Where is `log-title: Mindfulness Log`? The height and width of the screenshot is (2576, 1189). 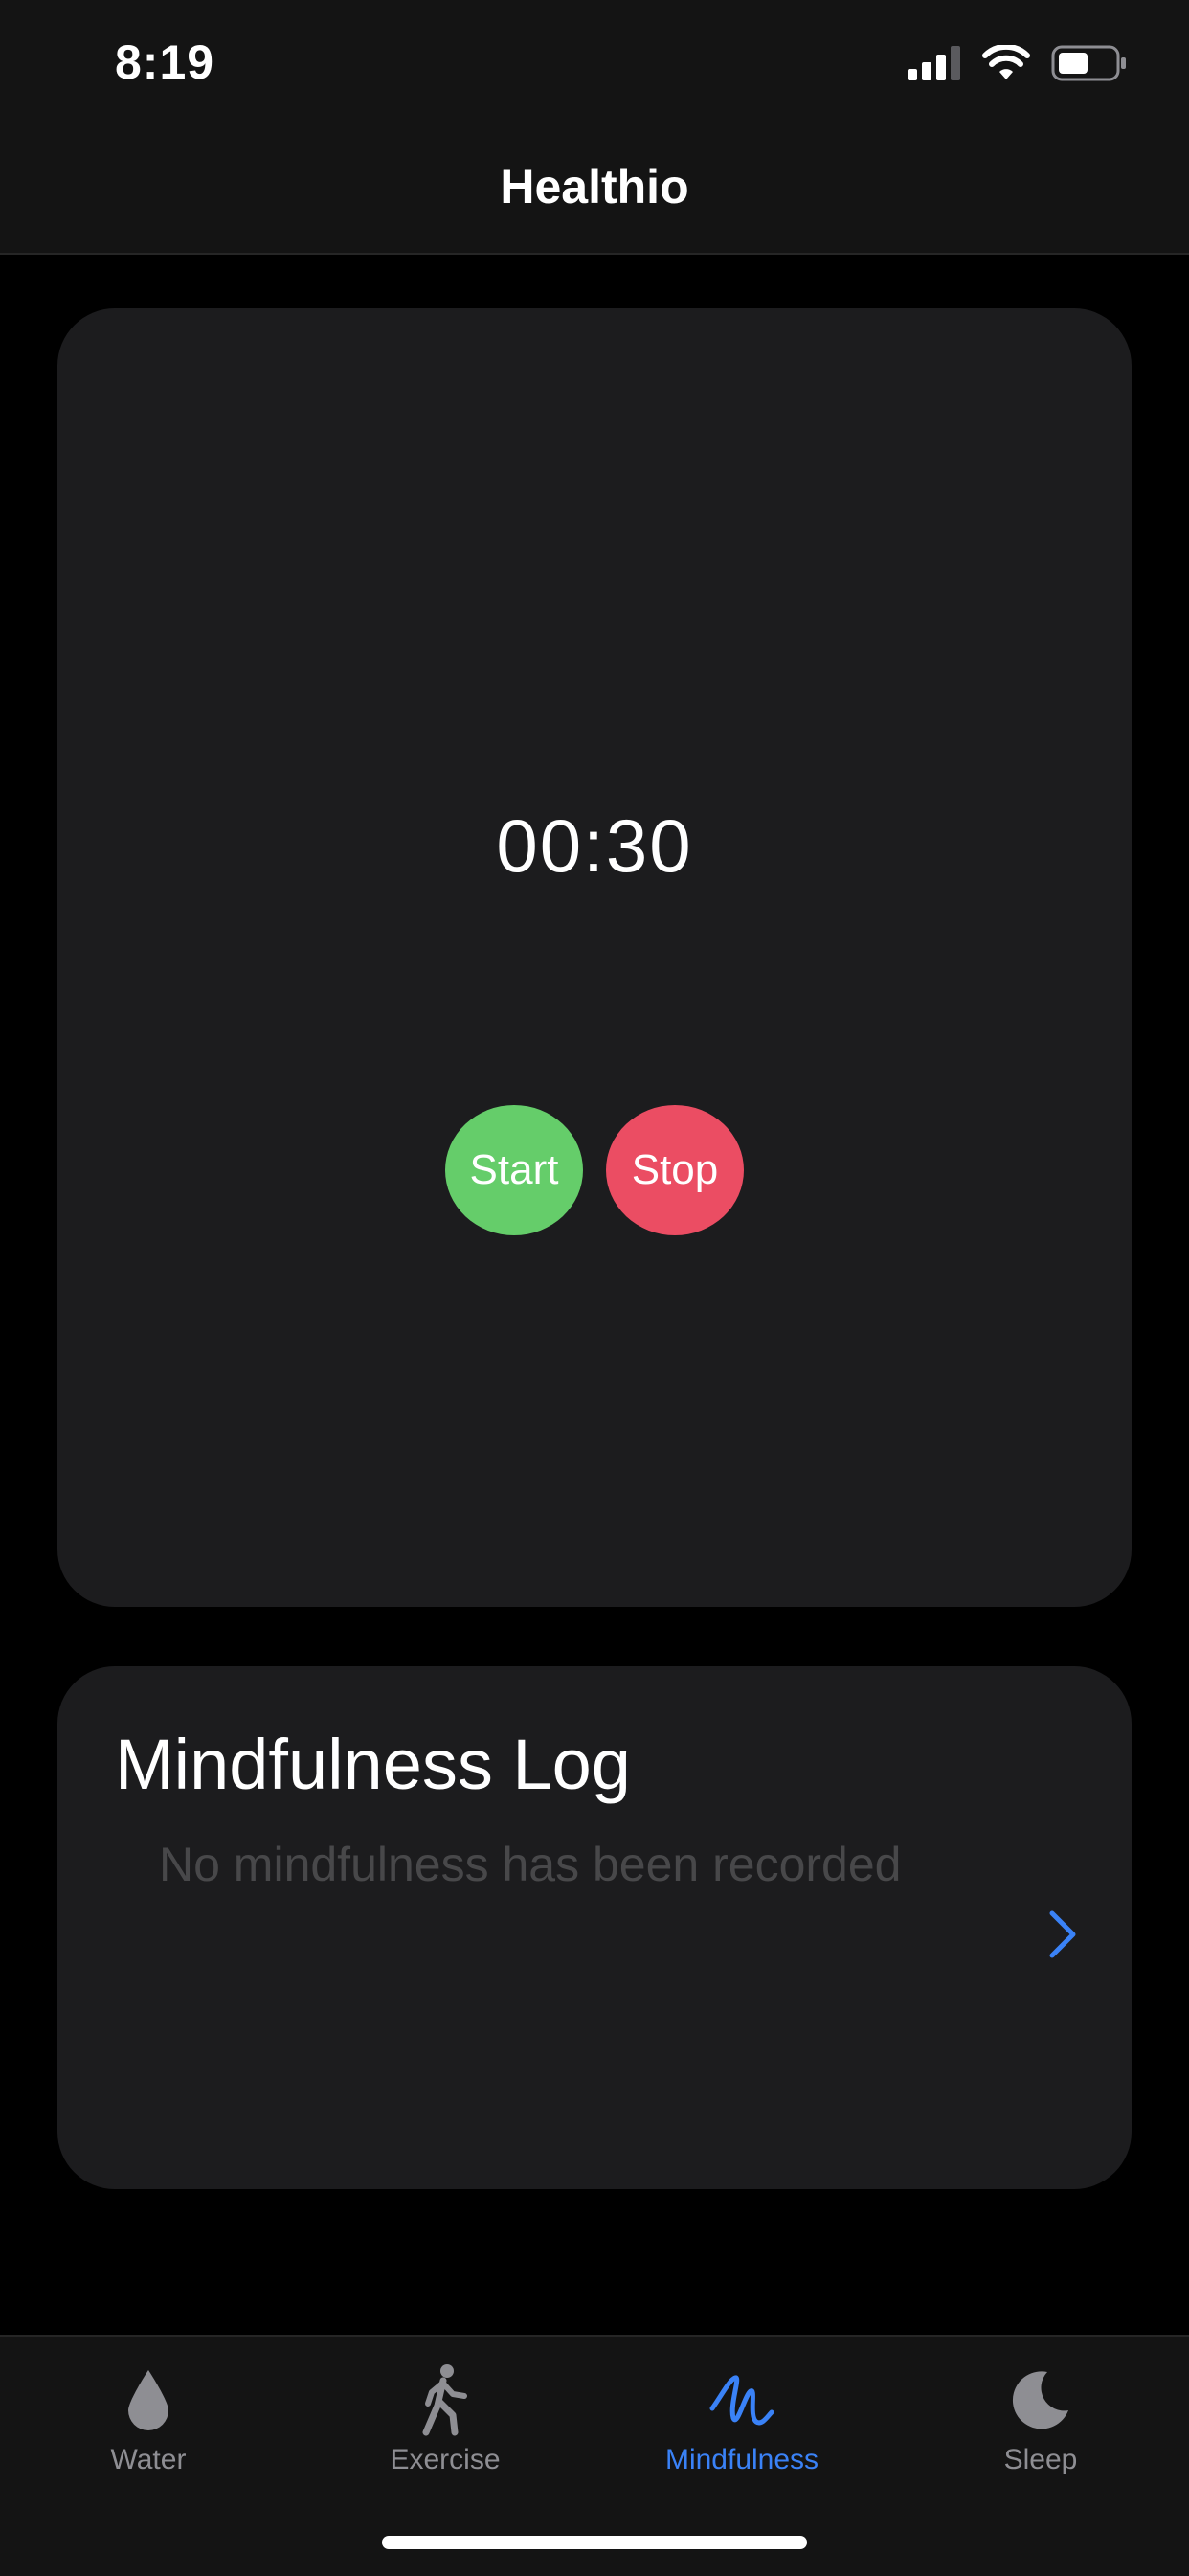 log-title: Mindfulness Log is located at coordinates (373, 1764).